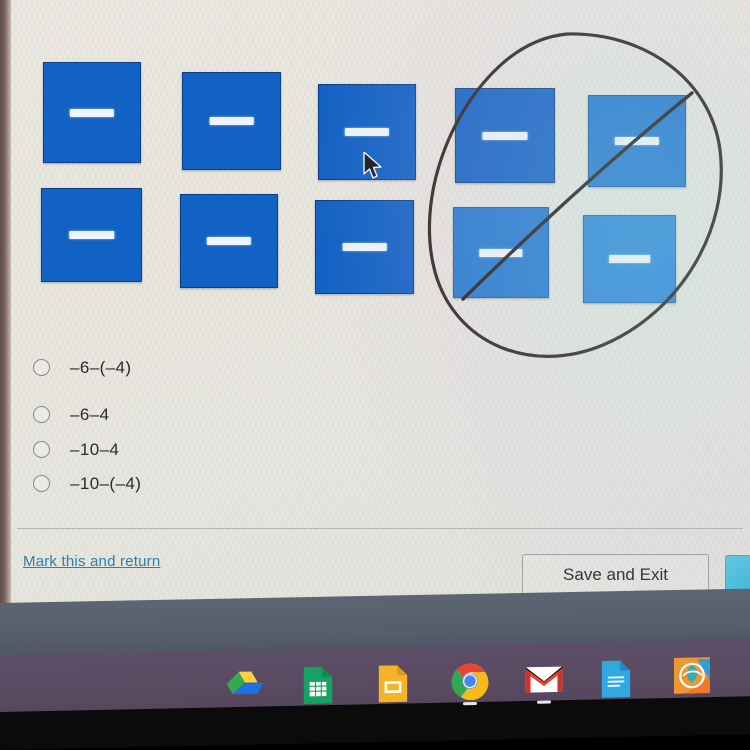 This screenshot has height=750, width=750. Describe the element at coordinates (380, 528) in the screenshot. I see `footer-divider` at that location.